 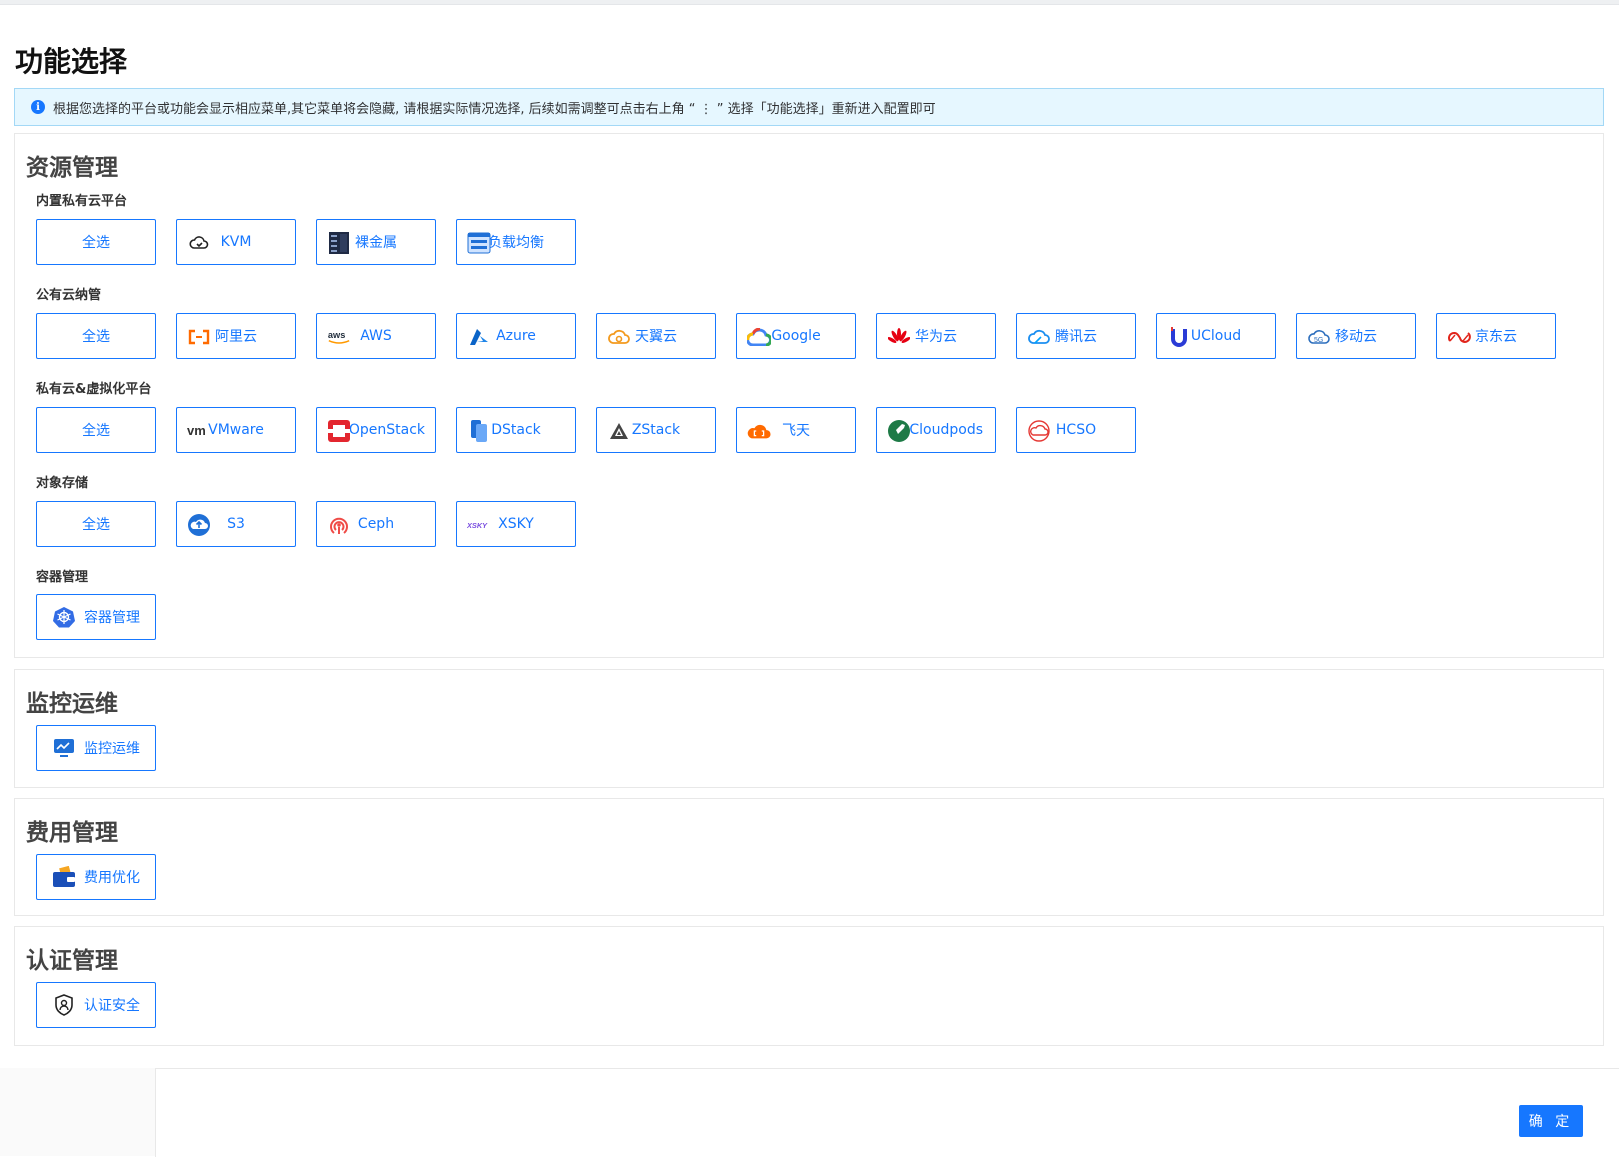 I want to click on google-button: Google, so click(x=796, y=336).